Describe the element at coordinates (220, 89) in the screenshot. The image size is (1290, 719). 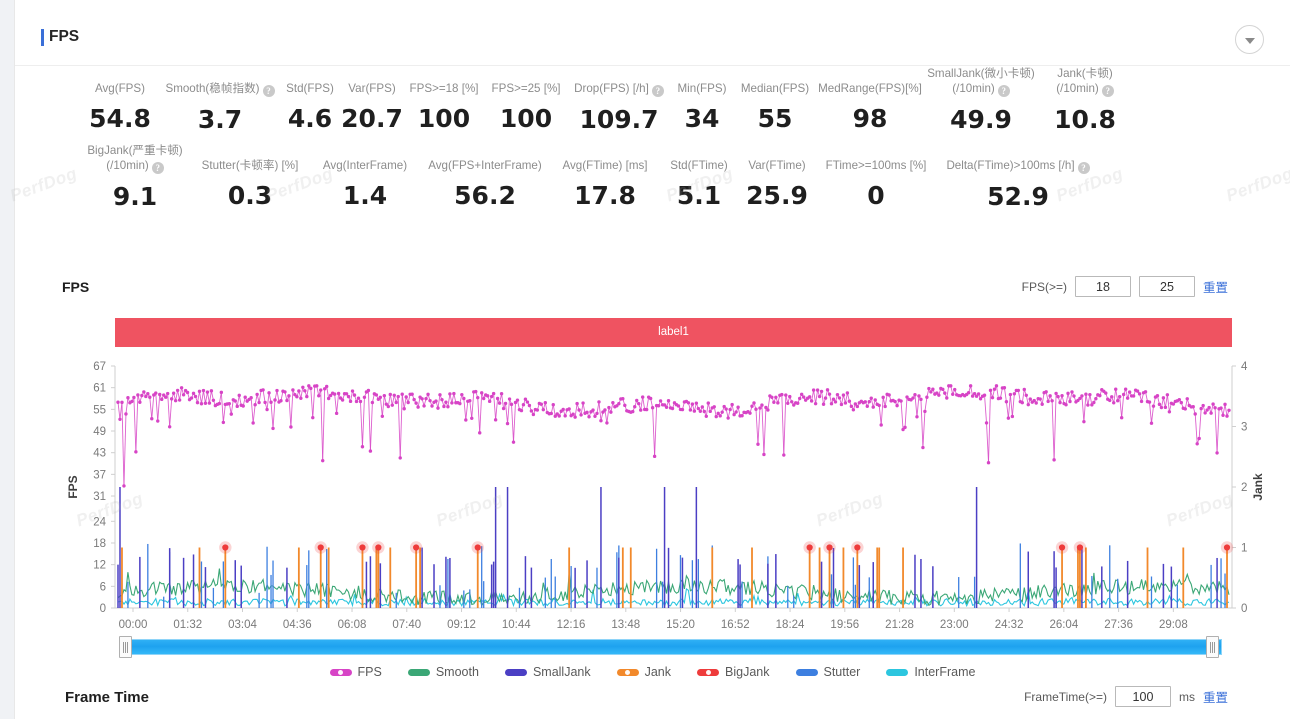
I see `metric-label: Smooth(稳帧指数)?` at that location.